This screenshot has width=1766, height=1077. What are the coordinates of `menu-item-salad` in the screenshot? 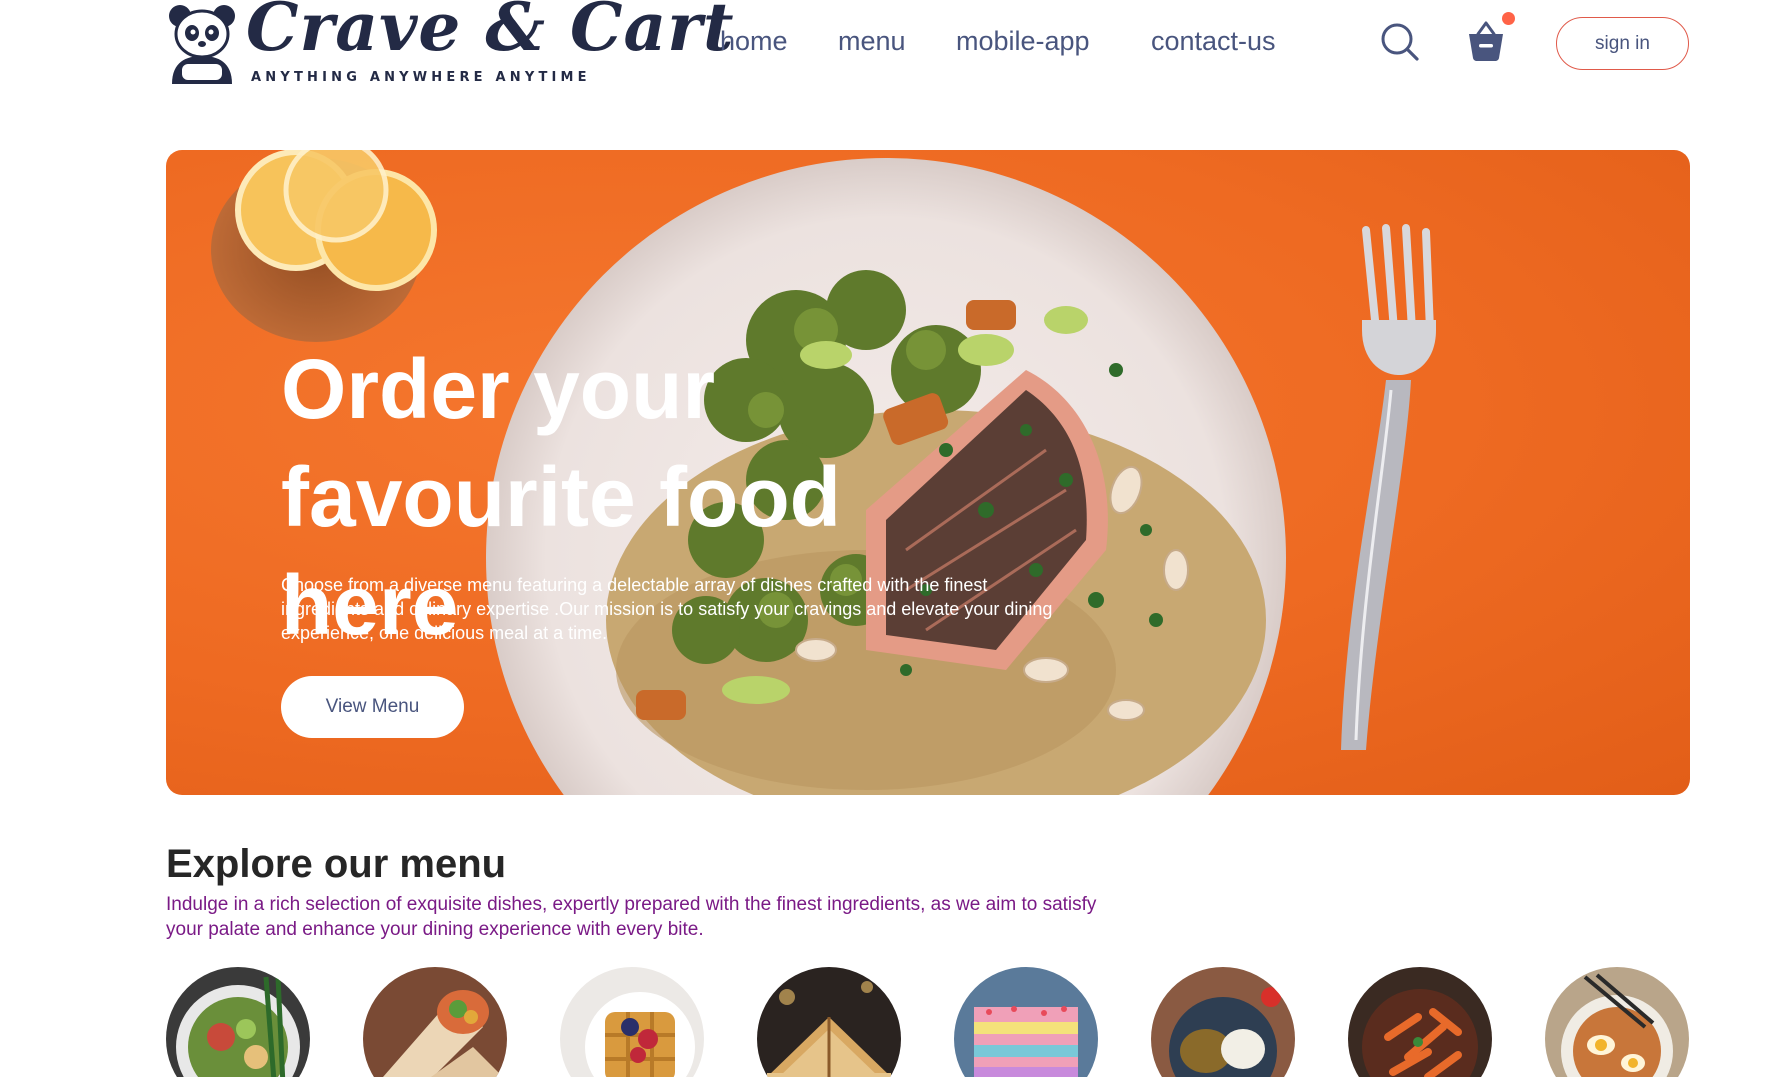 It's located at (238, 1022).